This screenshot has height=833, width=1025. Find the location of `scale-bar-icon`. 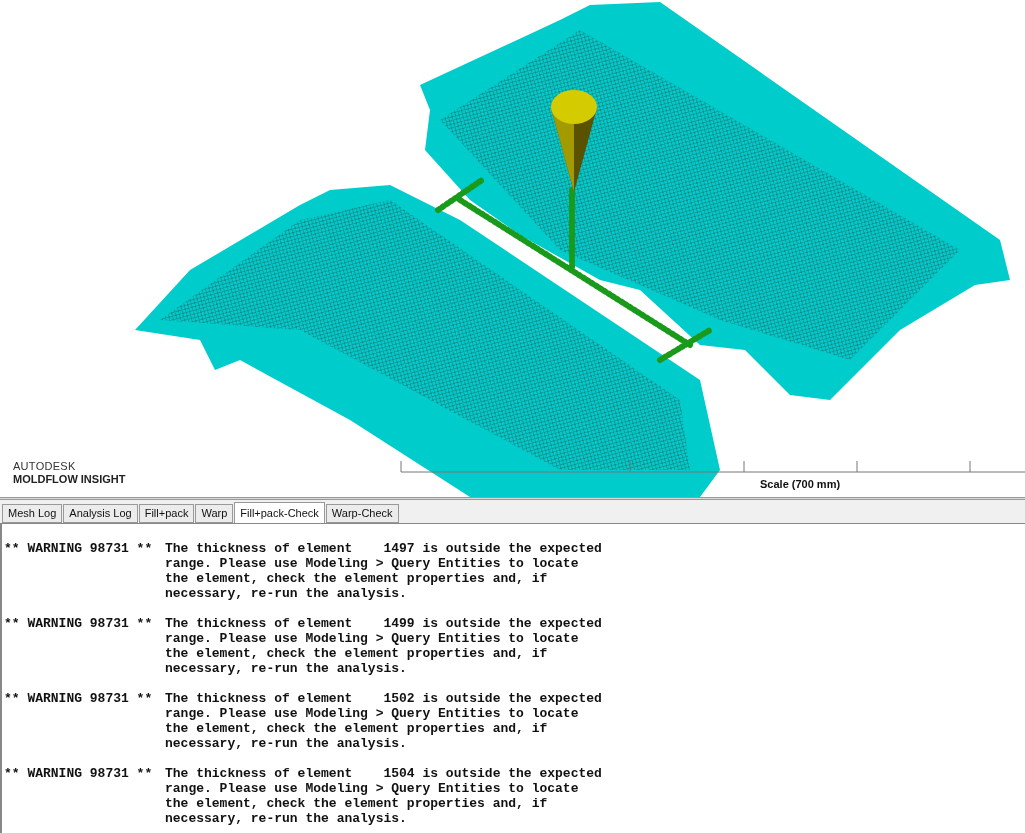

scale-bar-icon is located at coordinates (712, 467).